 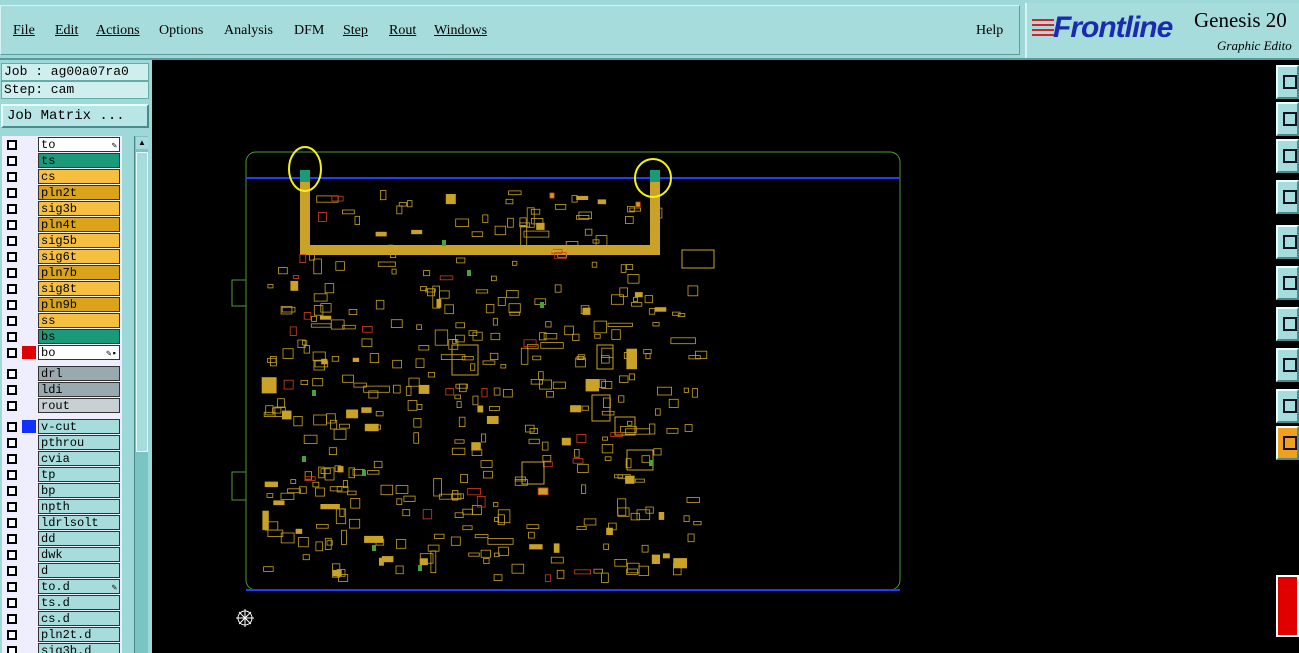 I want to click on menu-options: Options, so click(x=181, y=31).